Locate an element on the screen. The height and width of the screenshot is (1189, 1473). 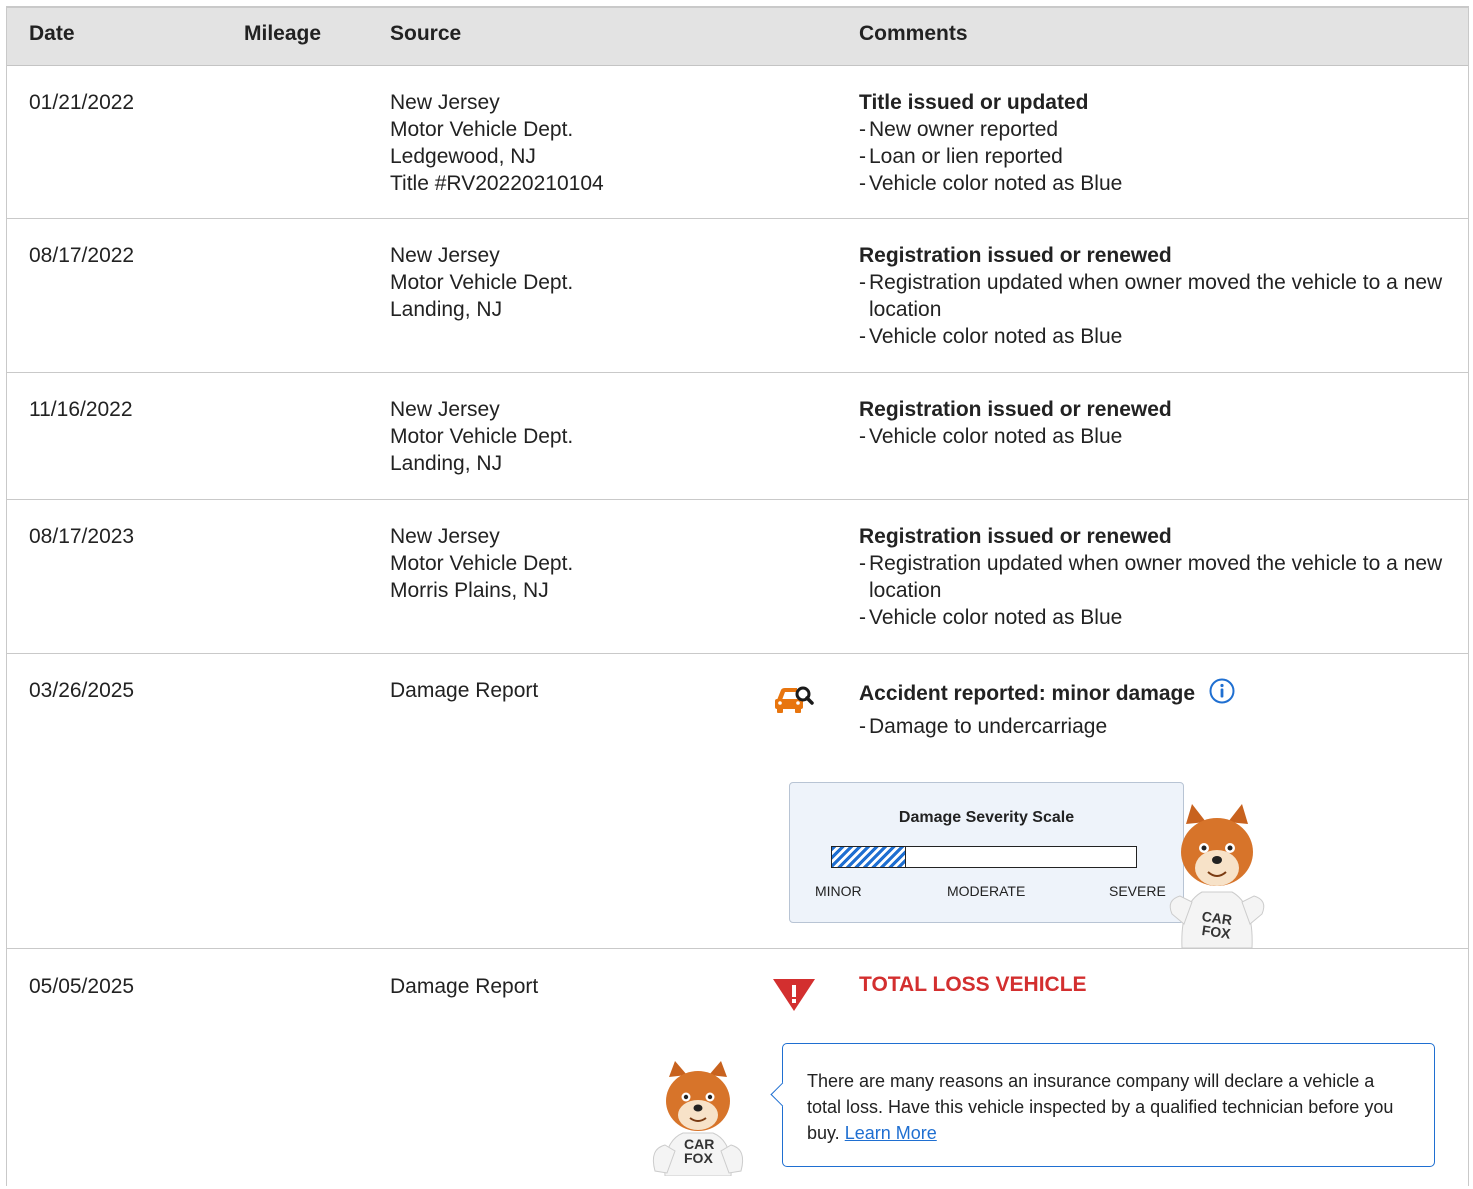
severity-label-moderate: MODERATE is located at coordinates (986, 891).